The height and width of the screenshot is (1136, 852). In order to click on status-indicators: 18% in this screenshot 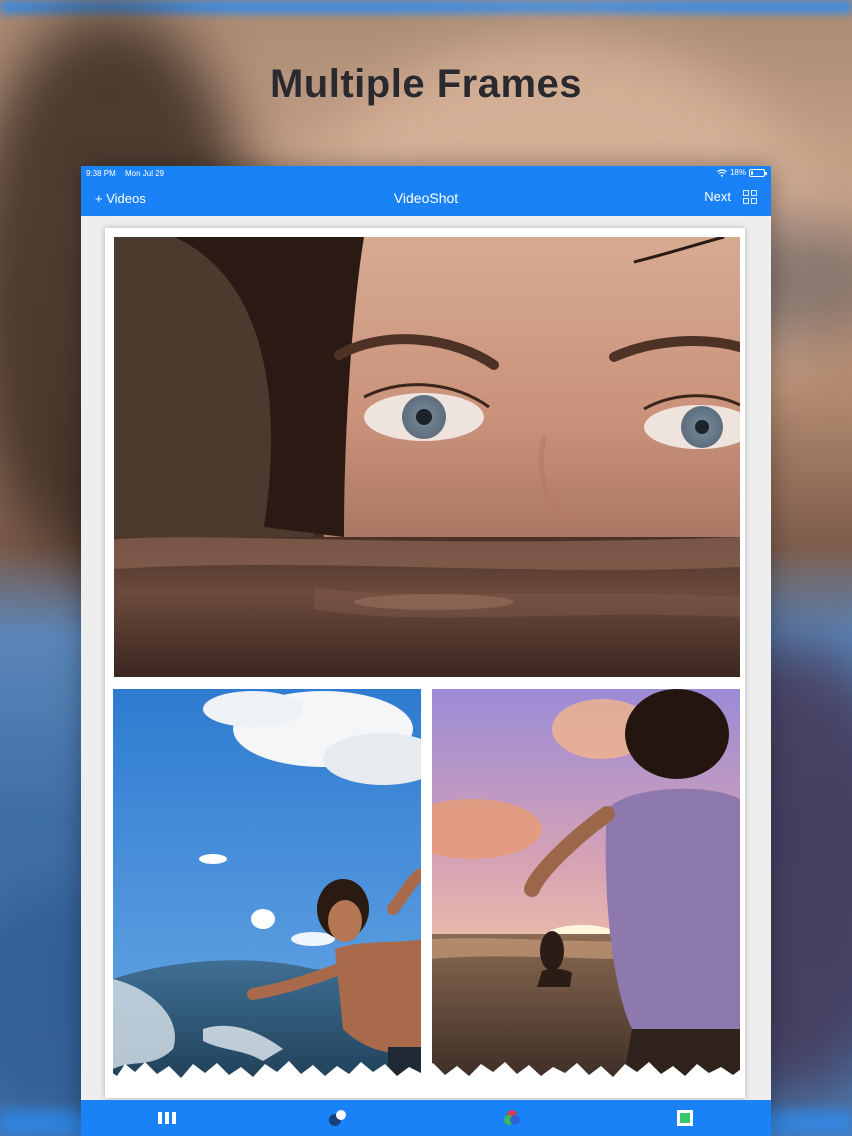, I will do `click(742, 172)`.